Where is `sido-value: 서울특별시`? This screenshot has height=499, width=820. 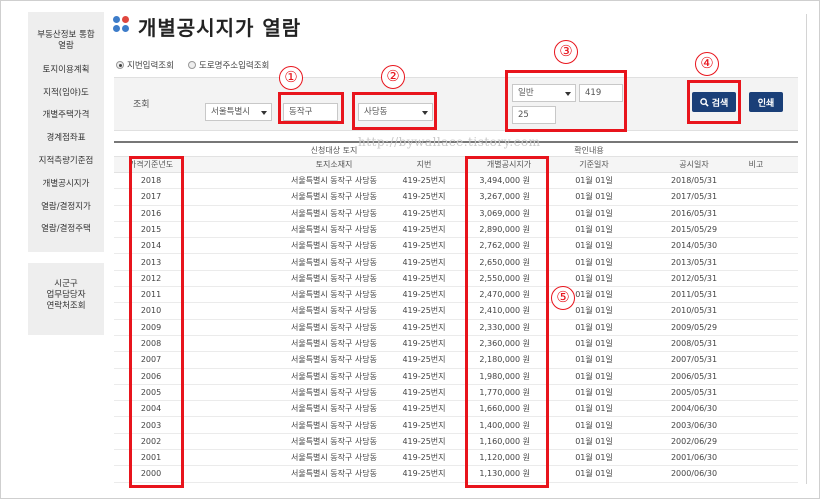
sido-value: 서울특별시 is located at coordinates (231, 112).